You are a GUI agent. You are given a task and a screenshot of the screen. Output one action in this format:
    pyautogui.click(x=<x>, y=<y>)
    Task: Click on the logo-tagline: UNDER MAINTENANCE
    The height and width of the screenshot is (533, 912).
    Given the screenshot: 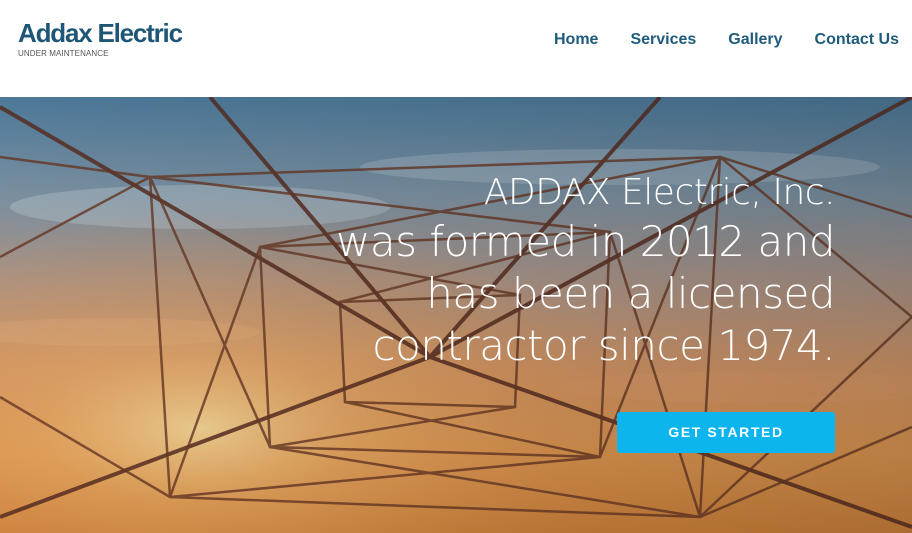 What is the action you would take?
    pyautogui.click(x=63, y=53)
    